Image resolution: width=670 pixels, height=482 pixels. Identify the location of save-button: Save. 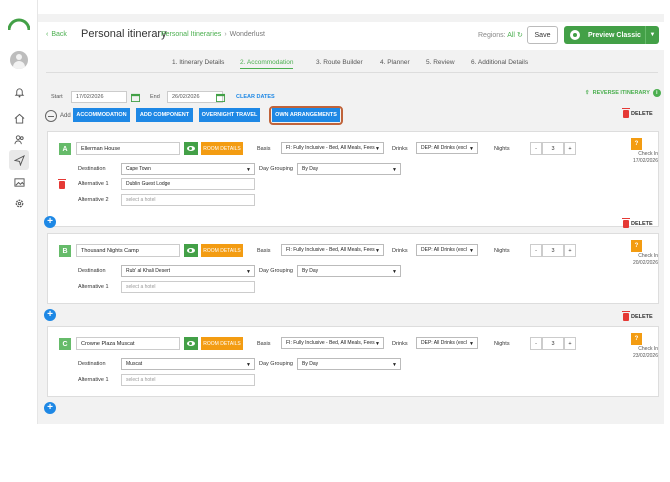
(542, 35).